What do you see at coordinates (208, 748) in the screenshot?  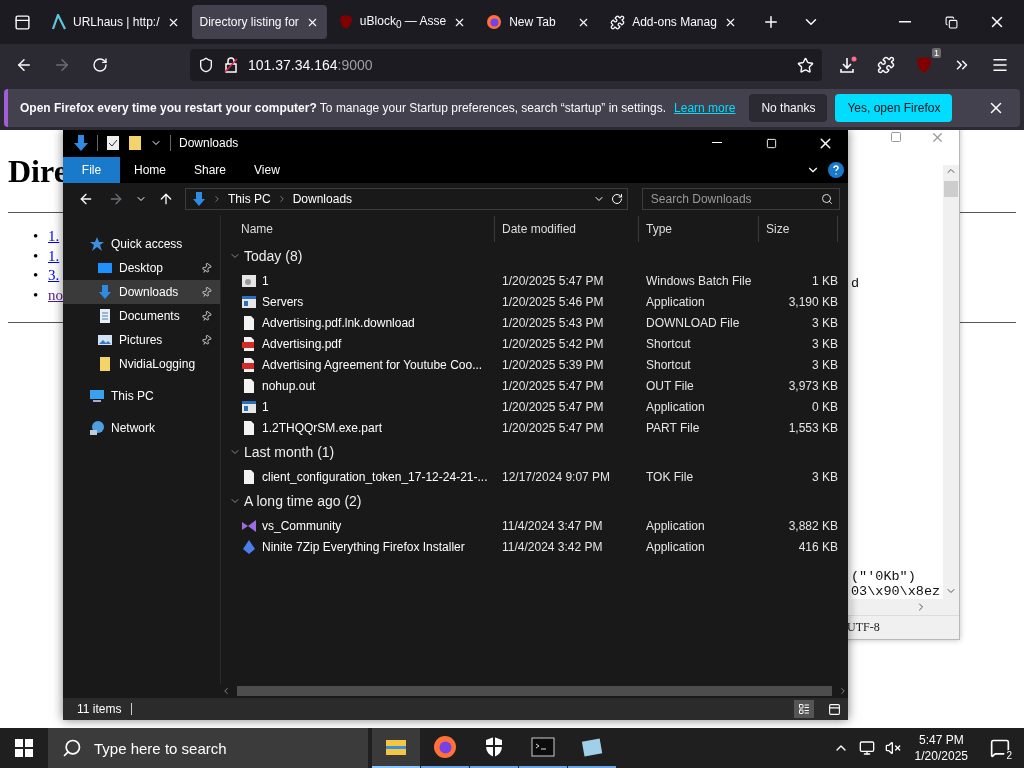 I see `taskbar-search-field: Type here to search` at bounding box center [208, 748].